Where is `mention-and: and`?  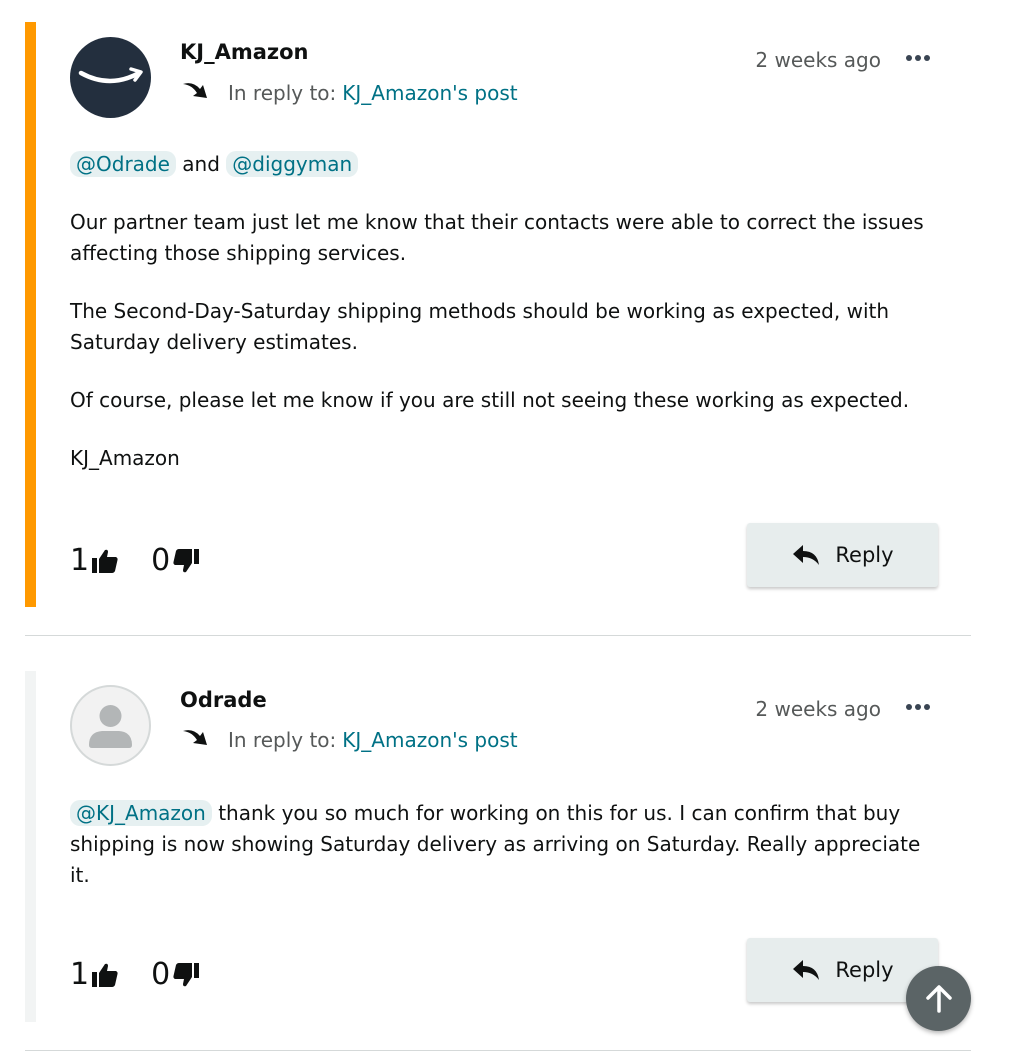 mention-and: and is located at coordinates (201, 164).